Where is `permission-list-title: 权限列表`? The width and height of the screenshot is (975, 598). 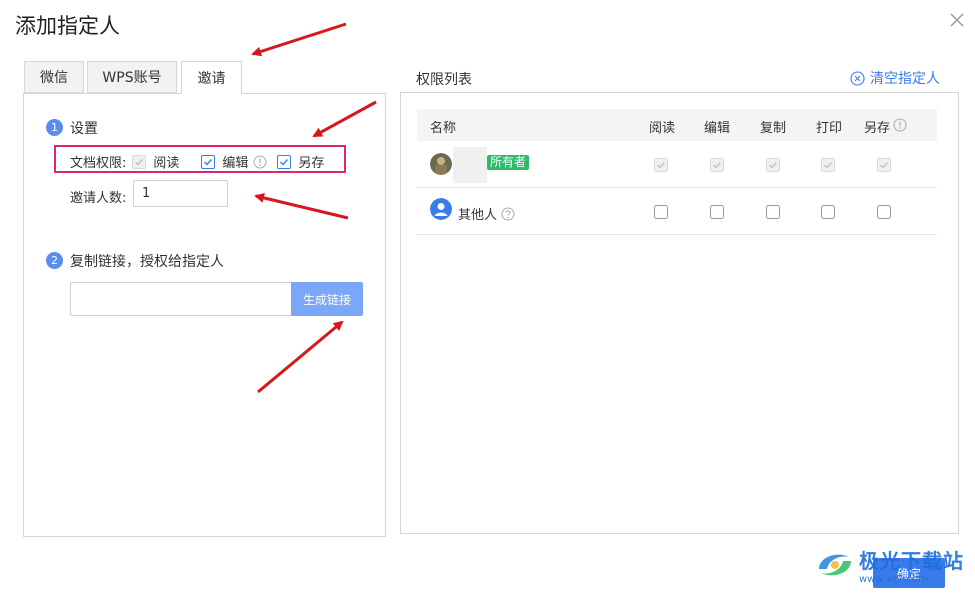
permission-list-title: 权限列表 is located at coordinates (444, 80).